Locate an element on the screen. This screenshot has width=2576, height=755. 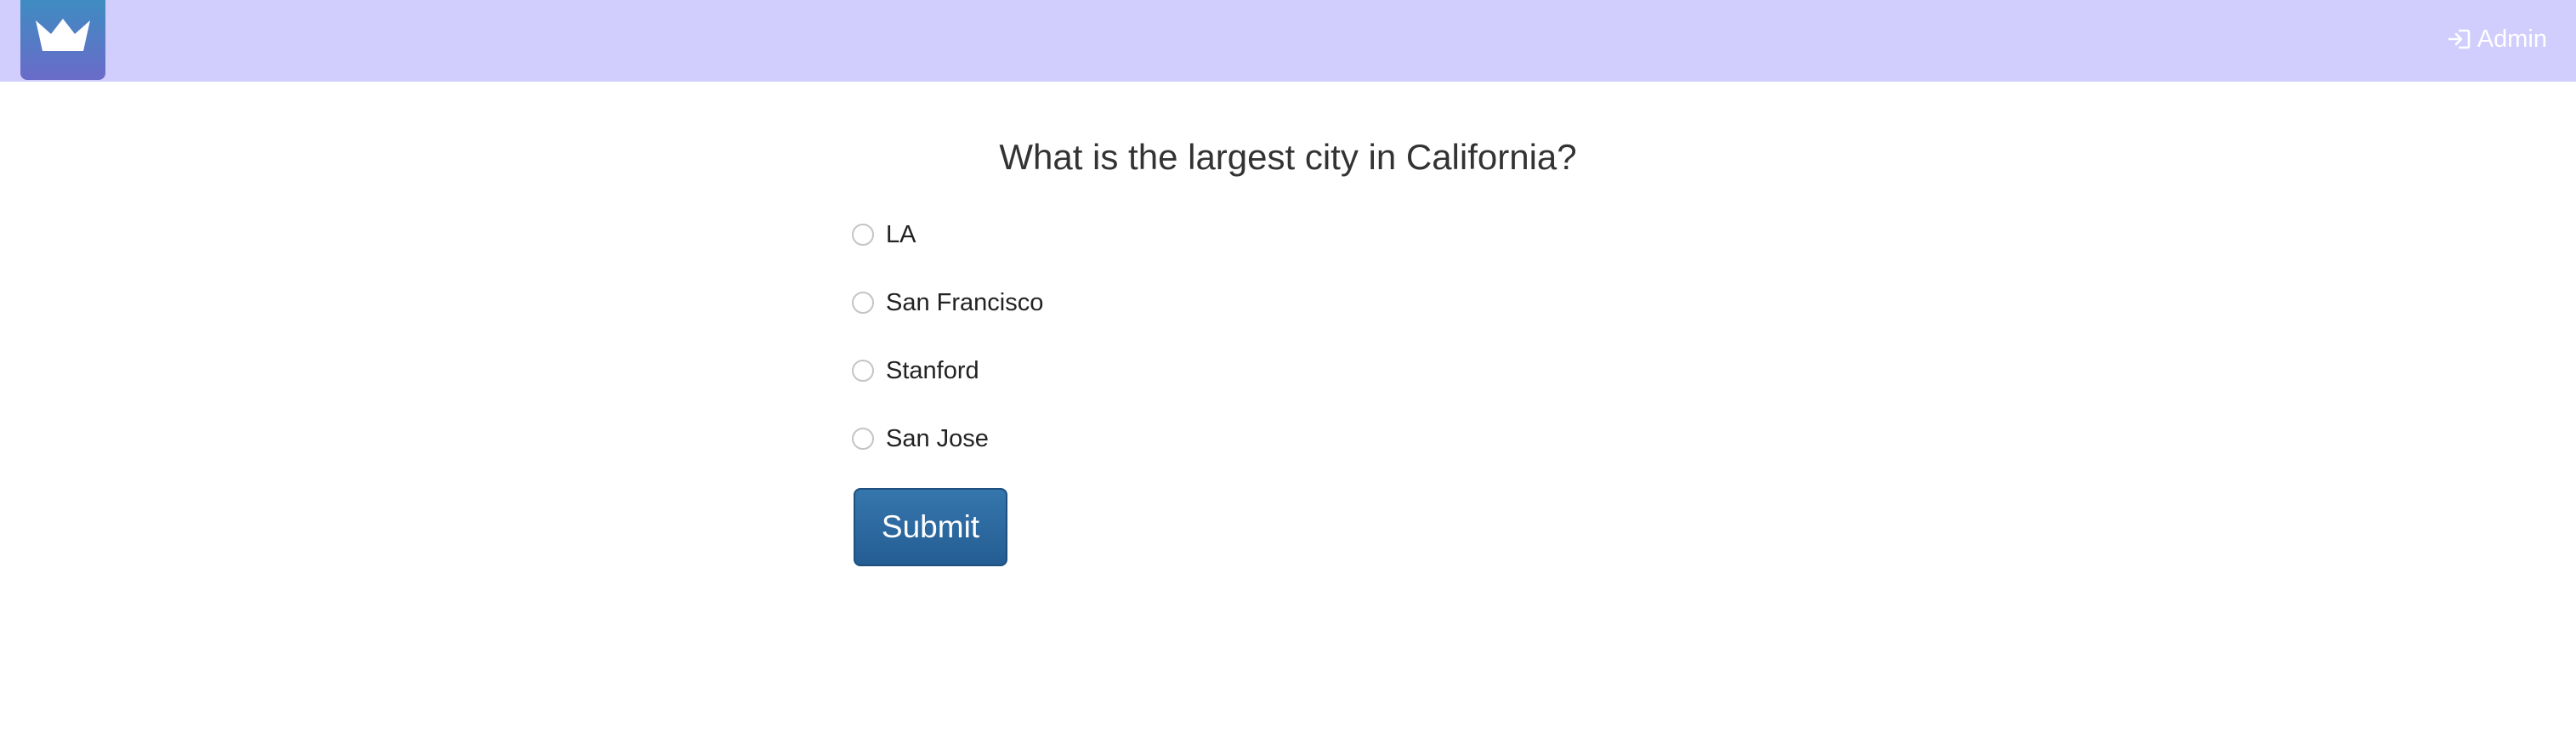
option-san-jose: San Jose is located at coordinates (921, 439).